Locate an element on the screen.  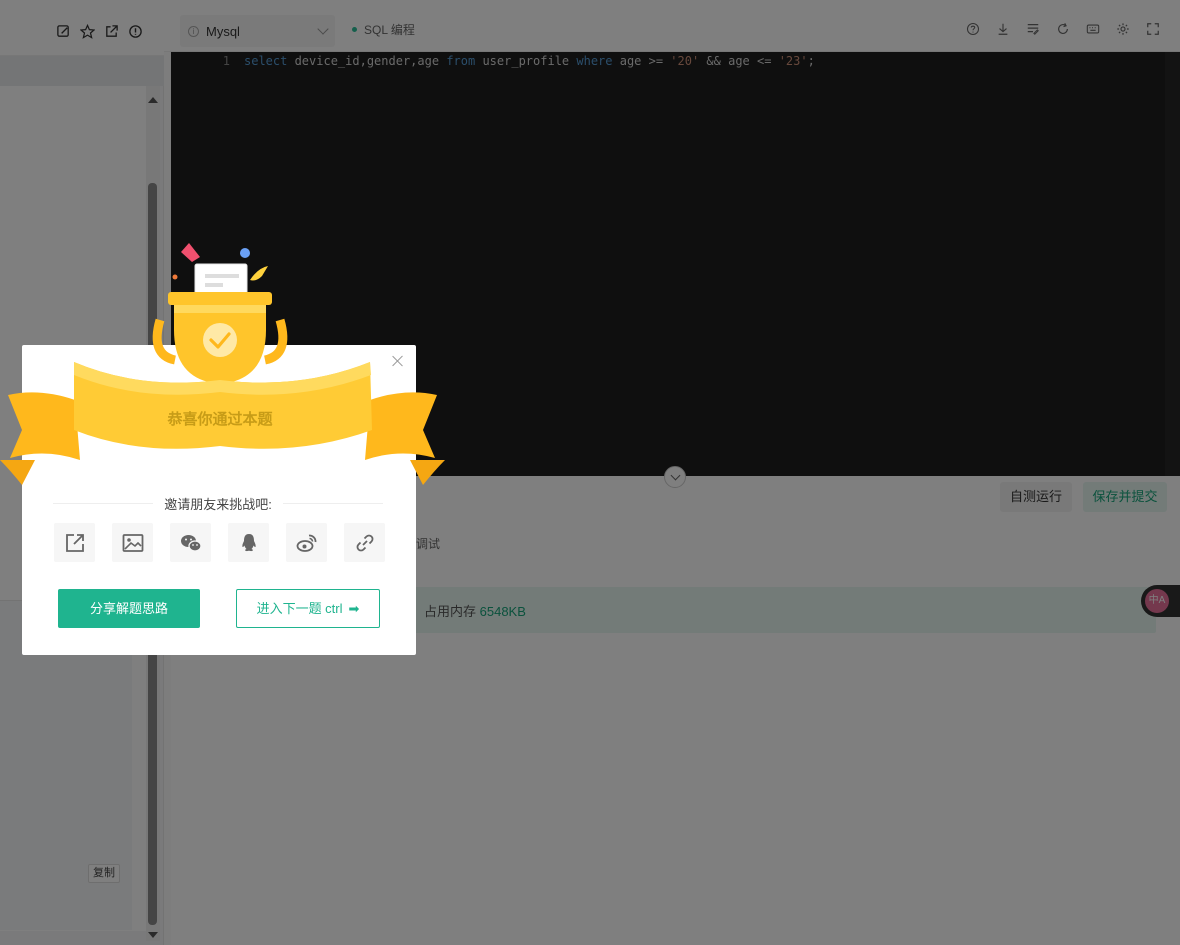
wechat-icon is located at coordinates (191, 543).